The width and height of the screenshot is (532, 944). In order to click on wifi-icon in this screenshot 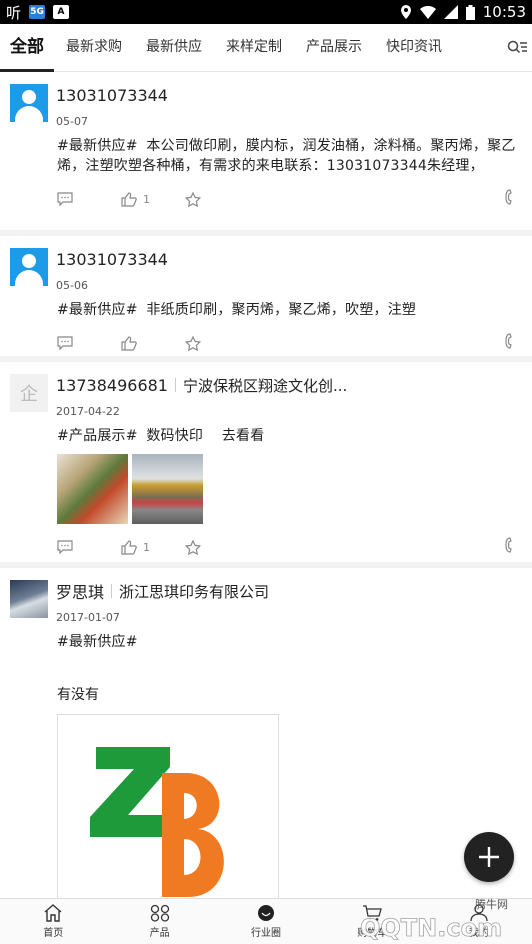, I will do `click(427, 12)`.